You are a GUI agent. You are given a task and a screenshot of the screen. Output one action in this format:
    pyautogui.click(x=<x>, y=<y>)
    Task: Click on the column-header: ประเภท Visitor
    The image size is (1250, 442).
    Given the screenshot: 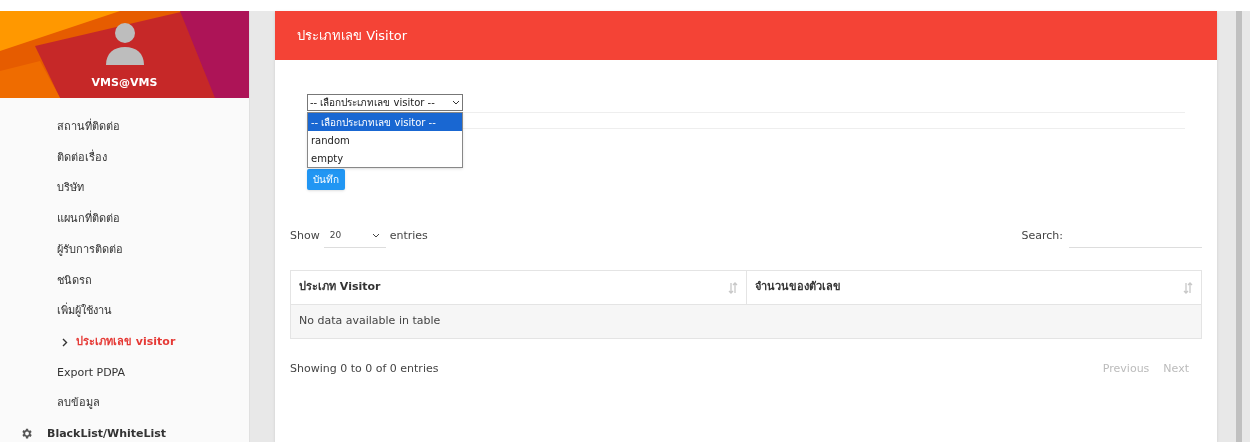 What is the action you would take?
    pyautogui.click(x=518, y=287)
    